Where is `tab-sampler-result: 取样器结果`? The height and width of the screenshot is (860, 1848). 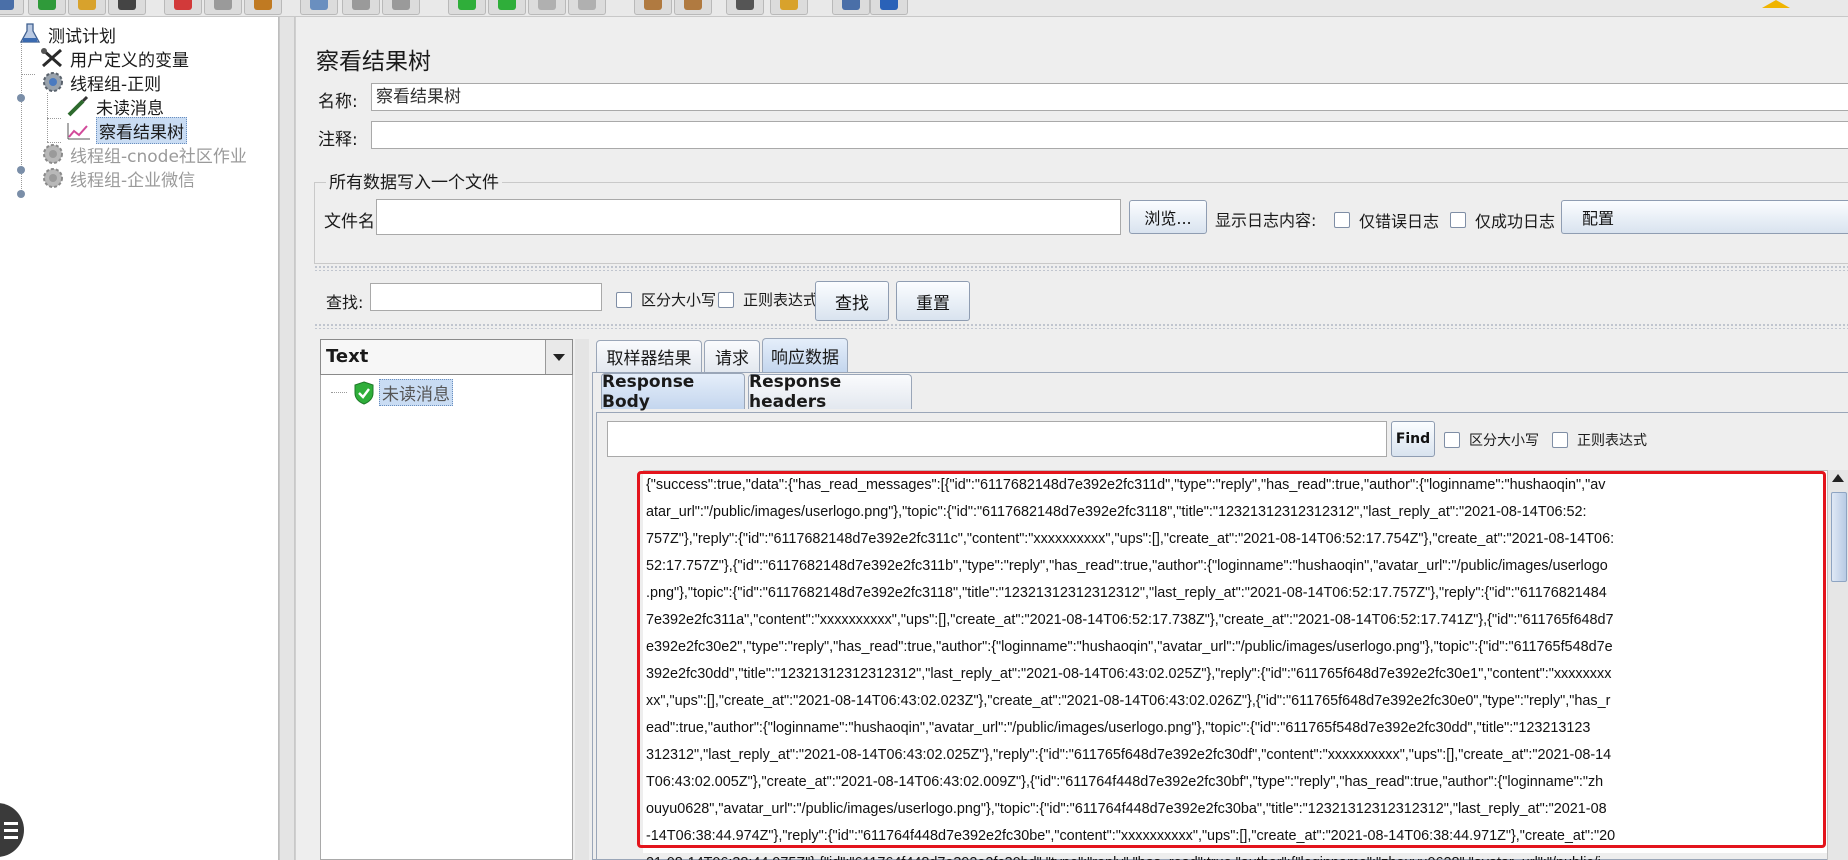
tab-sampler-result: 取样器结果 is located at coordinates (649, 356).